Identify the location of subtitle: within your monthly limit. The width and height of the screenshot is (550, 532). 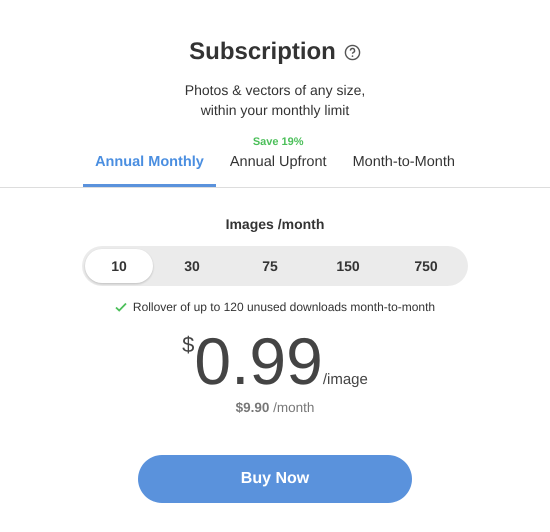
(275, 110).